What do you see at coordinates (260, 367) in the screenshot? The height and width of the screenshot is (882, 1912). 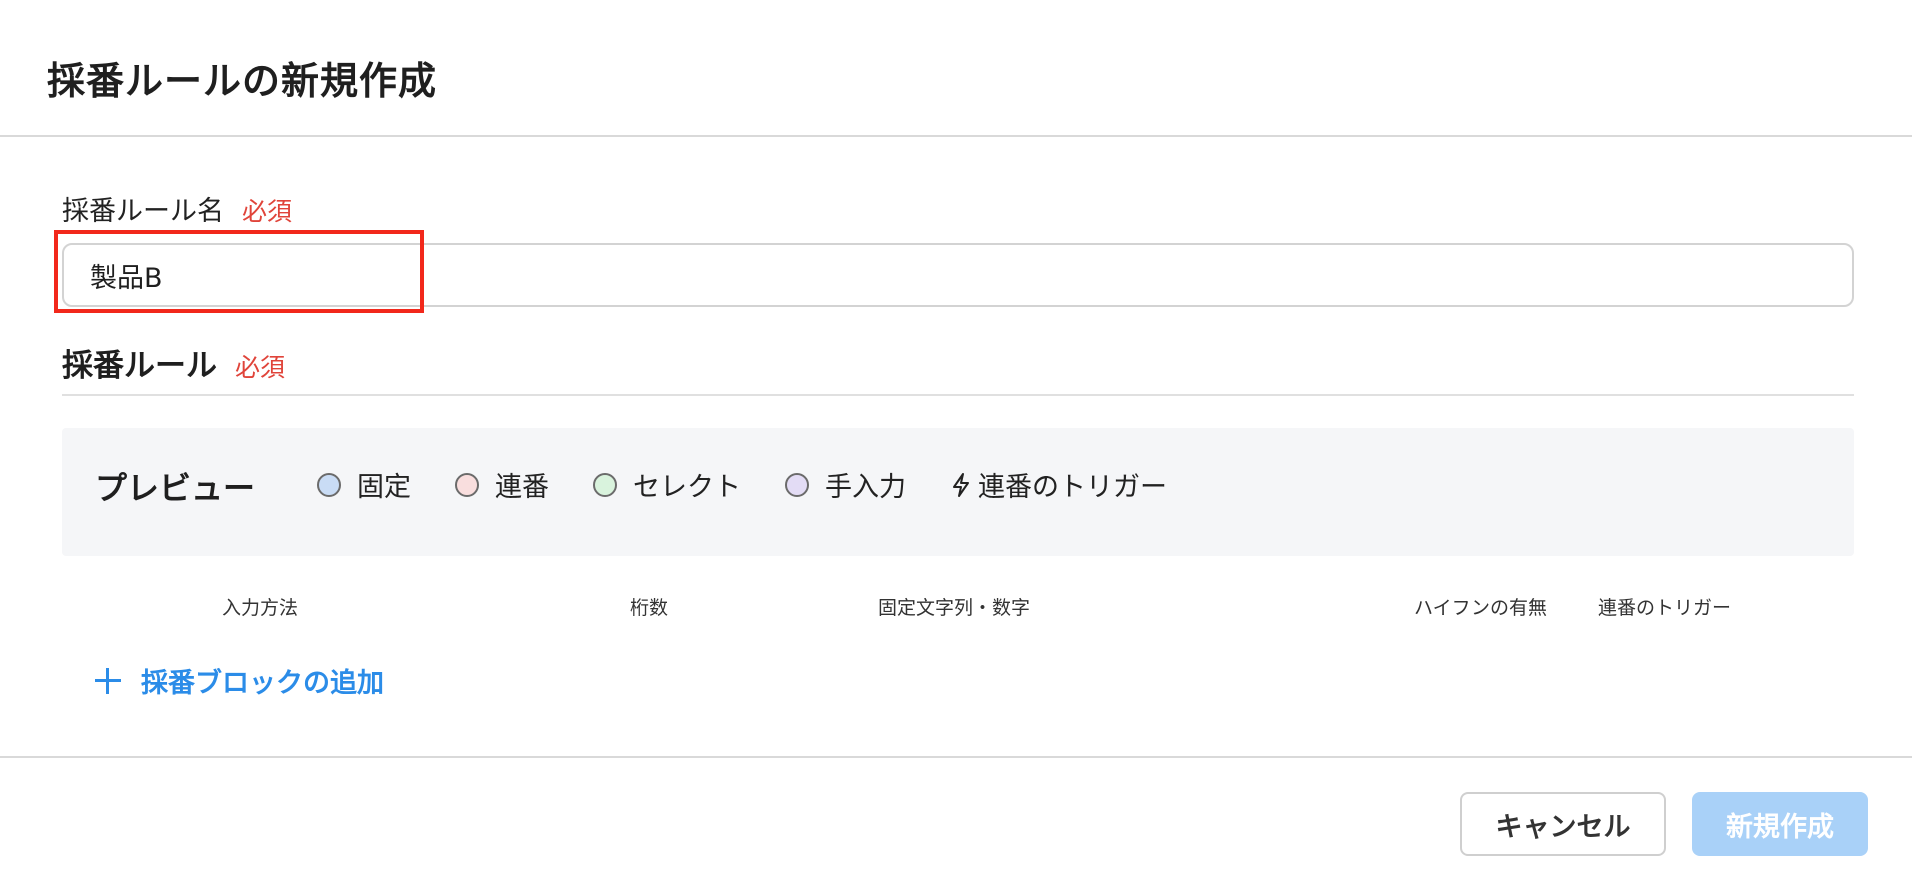 I see `rule-section-required-badge: 必須` at bounding box center [260, 367].